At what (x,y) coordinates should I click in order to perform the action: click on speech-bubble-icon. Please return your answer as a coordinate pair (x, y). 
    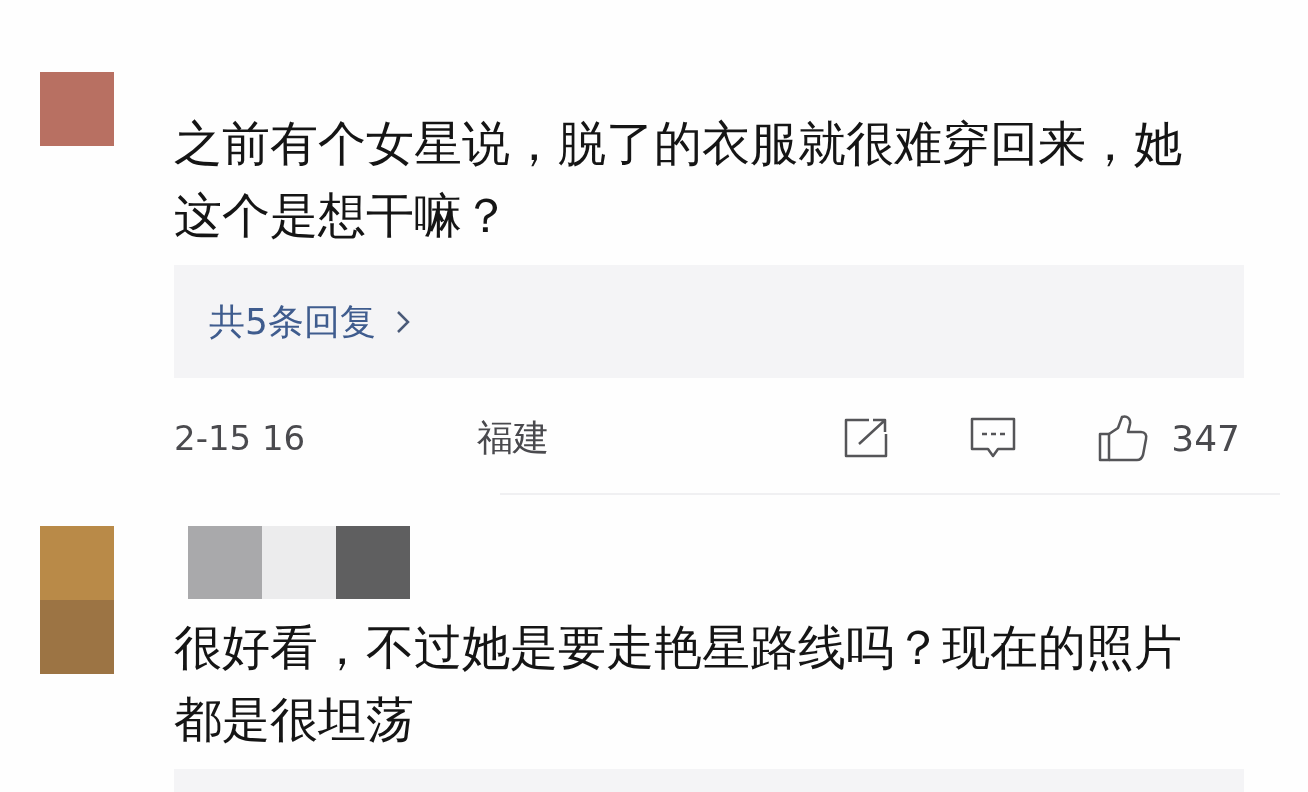
    Looking at the image, I should click on (993, 438).